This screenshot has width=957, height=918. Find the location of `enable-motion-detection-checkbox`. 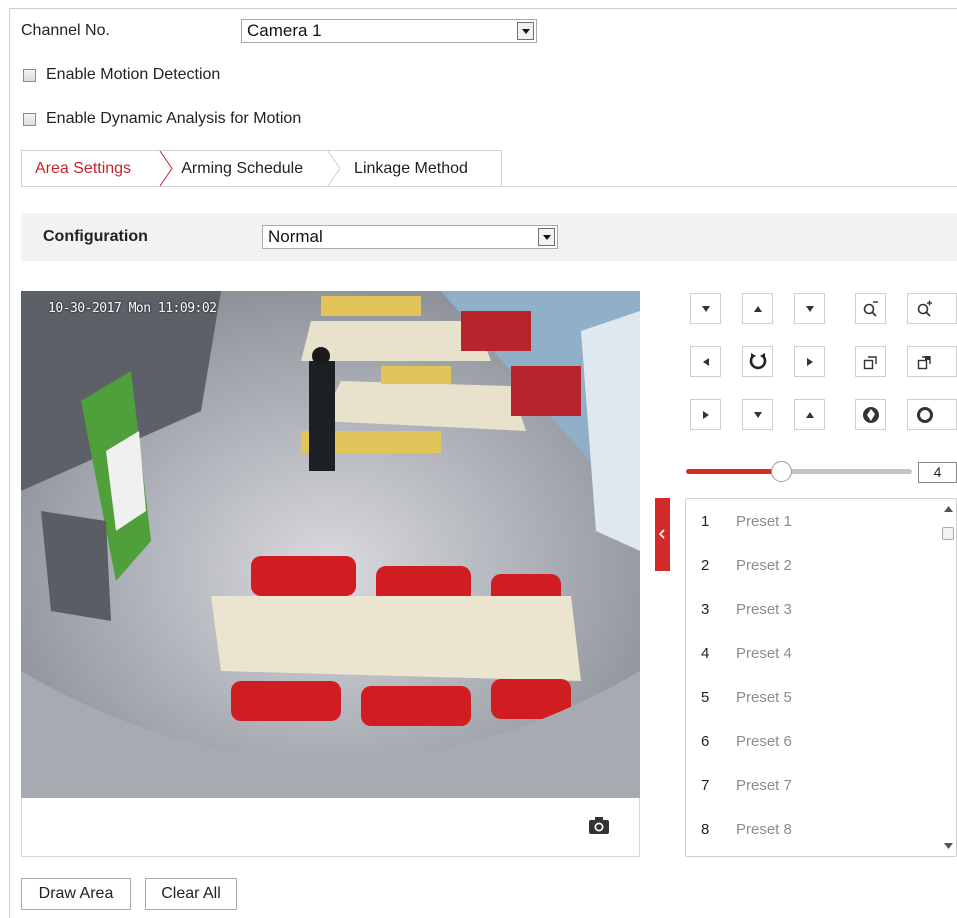

enable-motion-detection-checkbox is located at coordinates (29, 75).